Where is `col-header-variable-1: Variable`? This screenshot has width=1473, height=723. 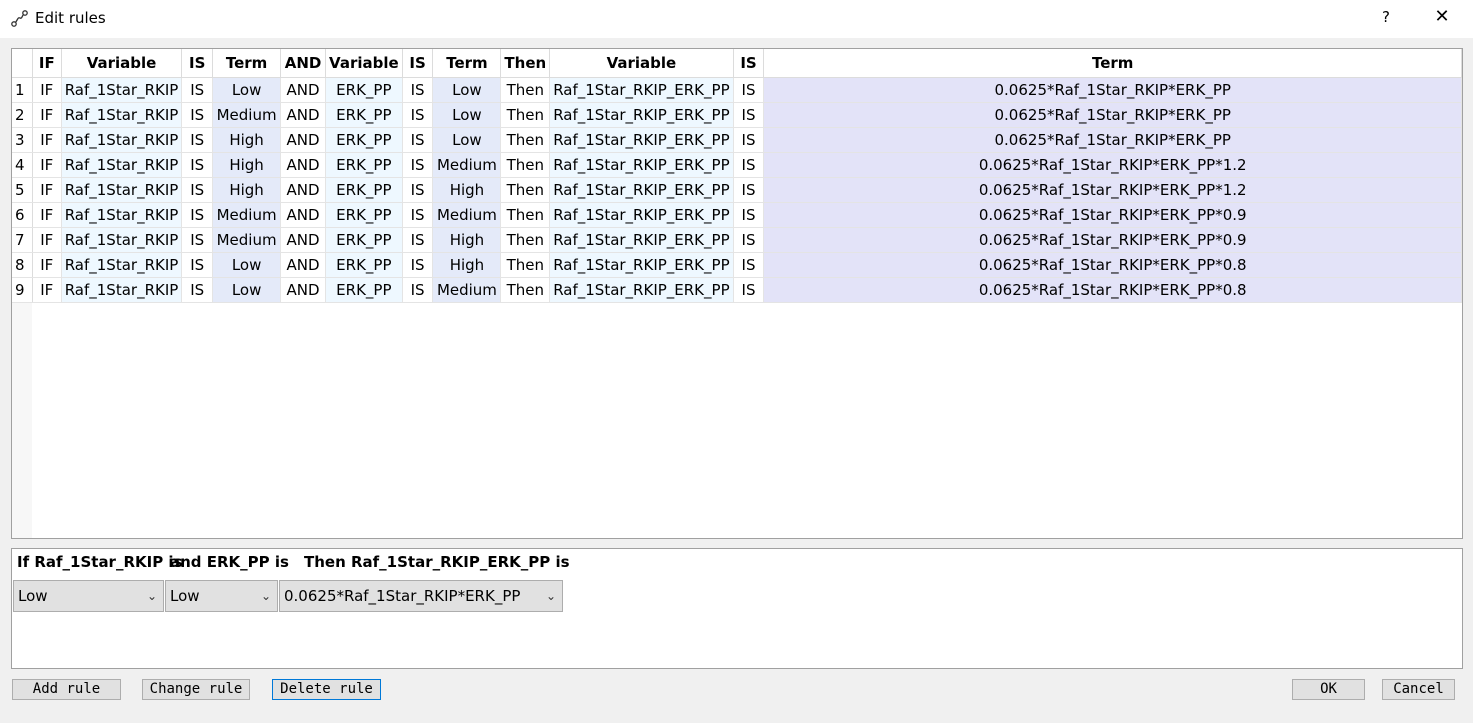
col-header-variable-1: Variable is located at coordinates (122, 63).